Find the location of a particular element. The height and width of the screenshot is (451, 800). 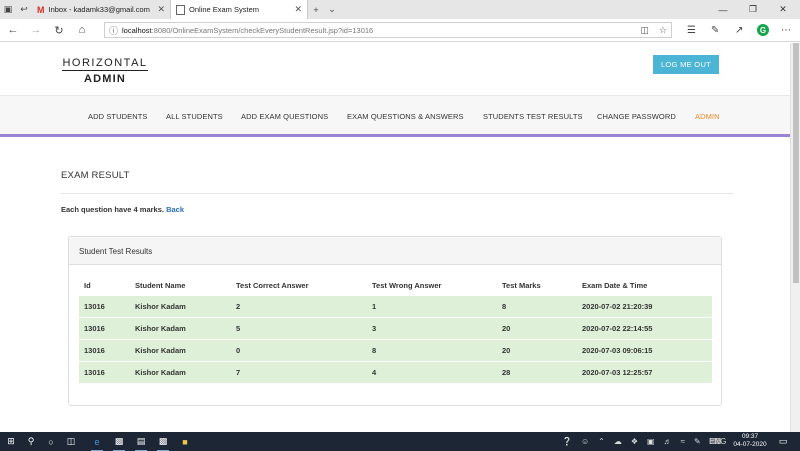

task-view-icon: ◫ is located at coordinates (71, 441).